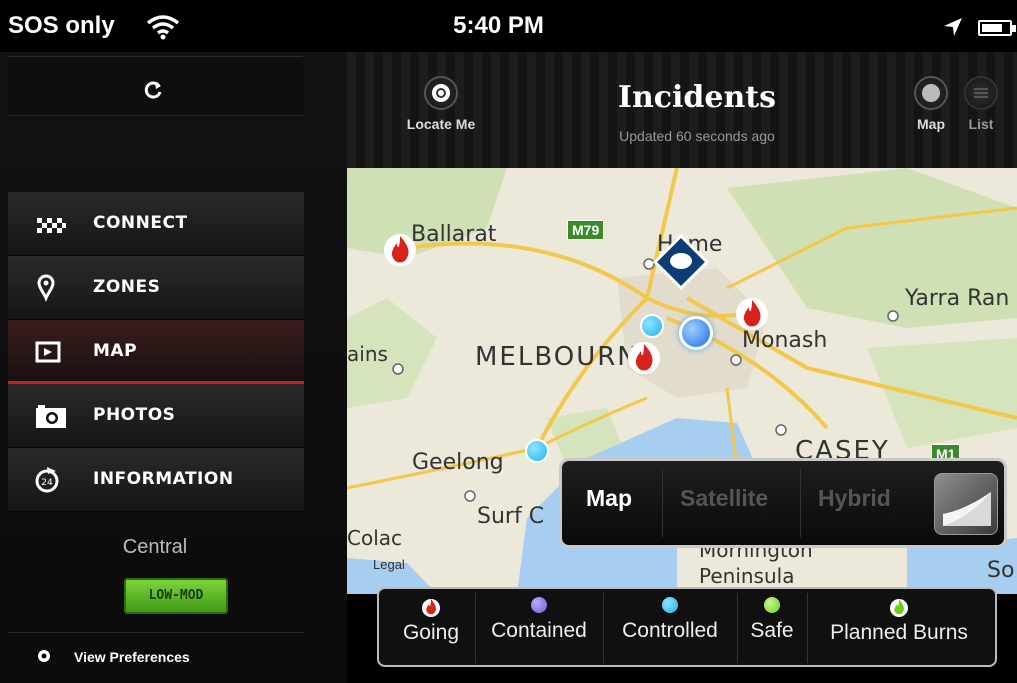  What do you see at coordinates (176, 596) in the screenshot?
I see `fire-danger-badge: LOW-MOD` at bounding box center [176, 596].